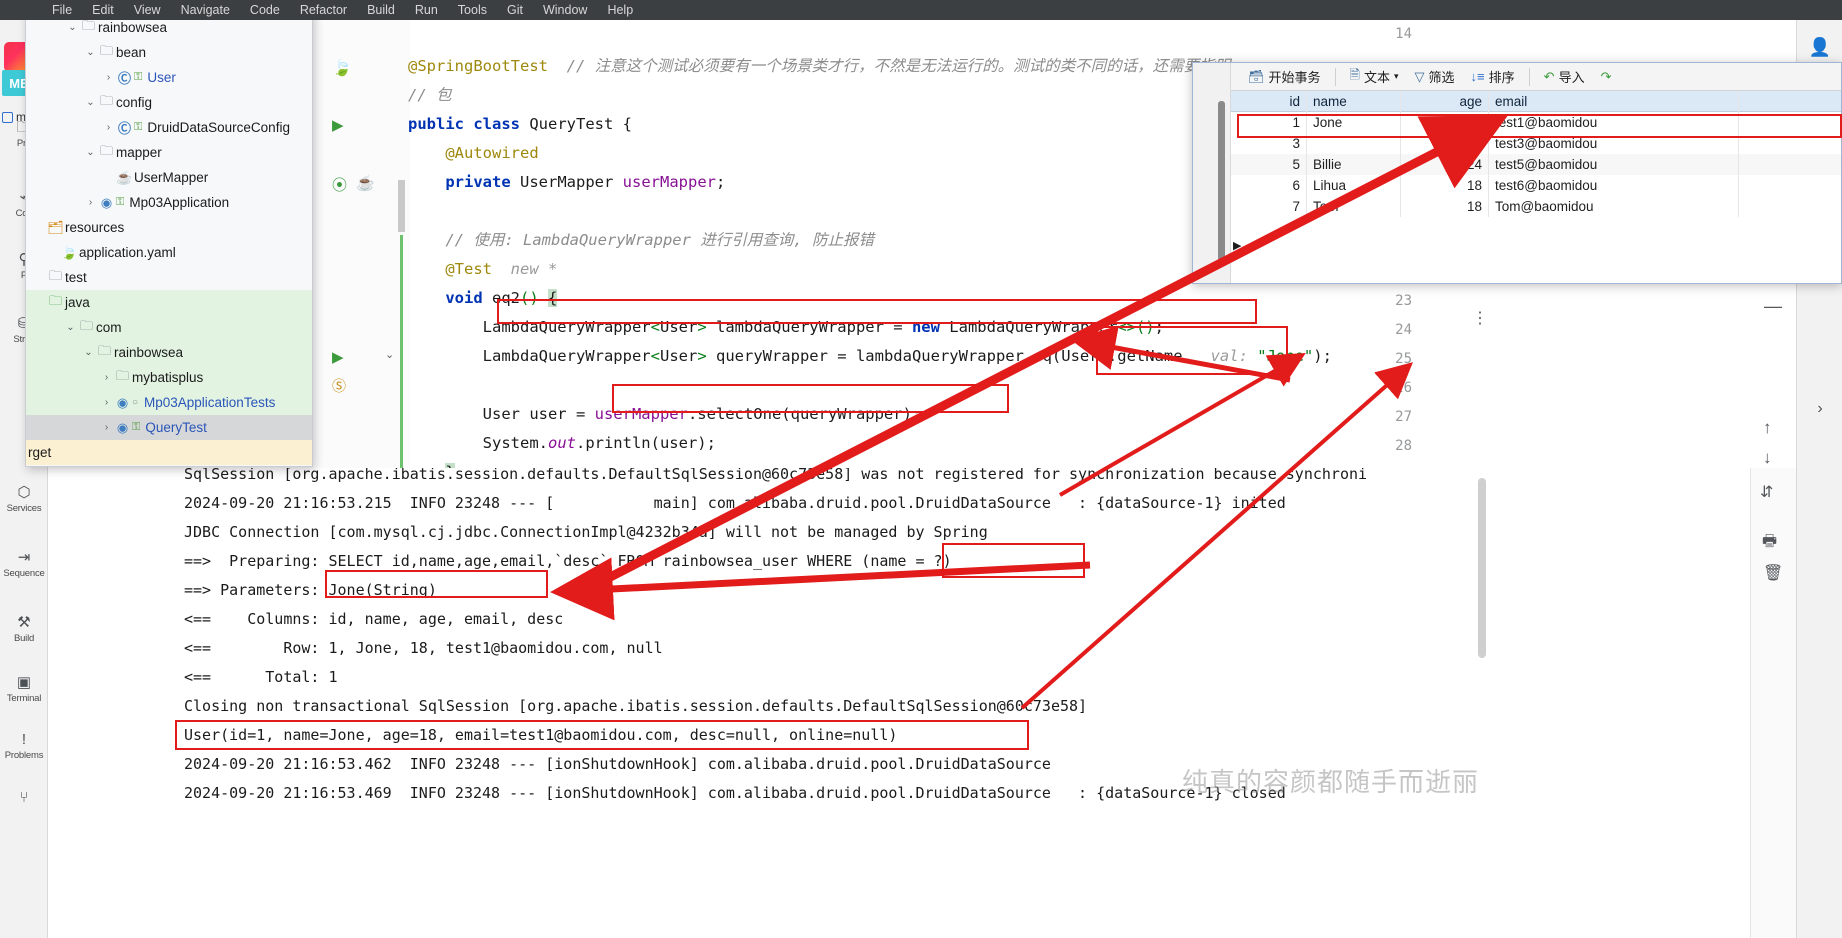 This screenshot has width=1842, height=938. Describe the element at coordinates (265, 10) in the screenshot. I see `menu-item-code: Code` at that location.